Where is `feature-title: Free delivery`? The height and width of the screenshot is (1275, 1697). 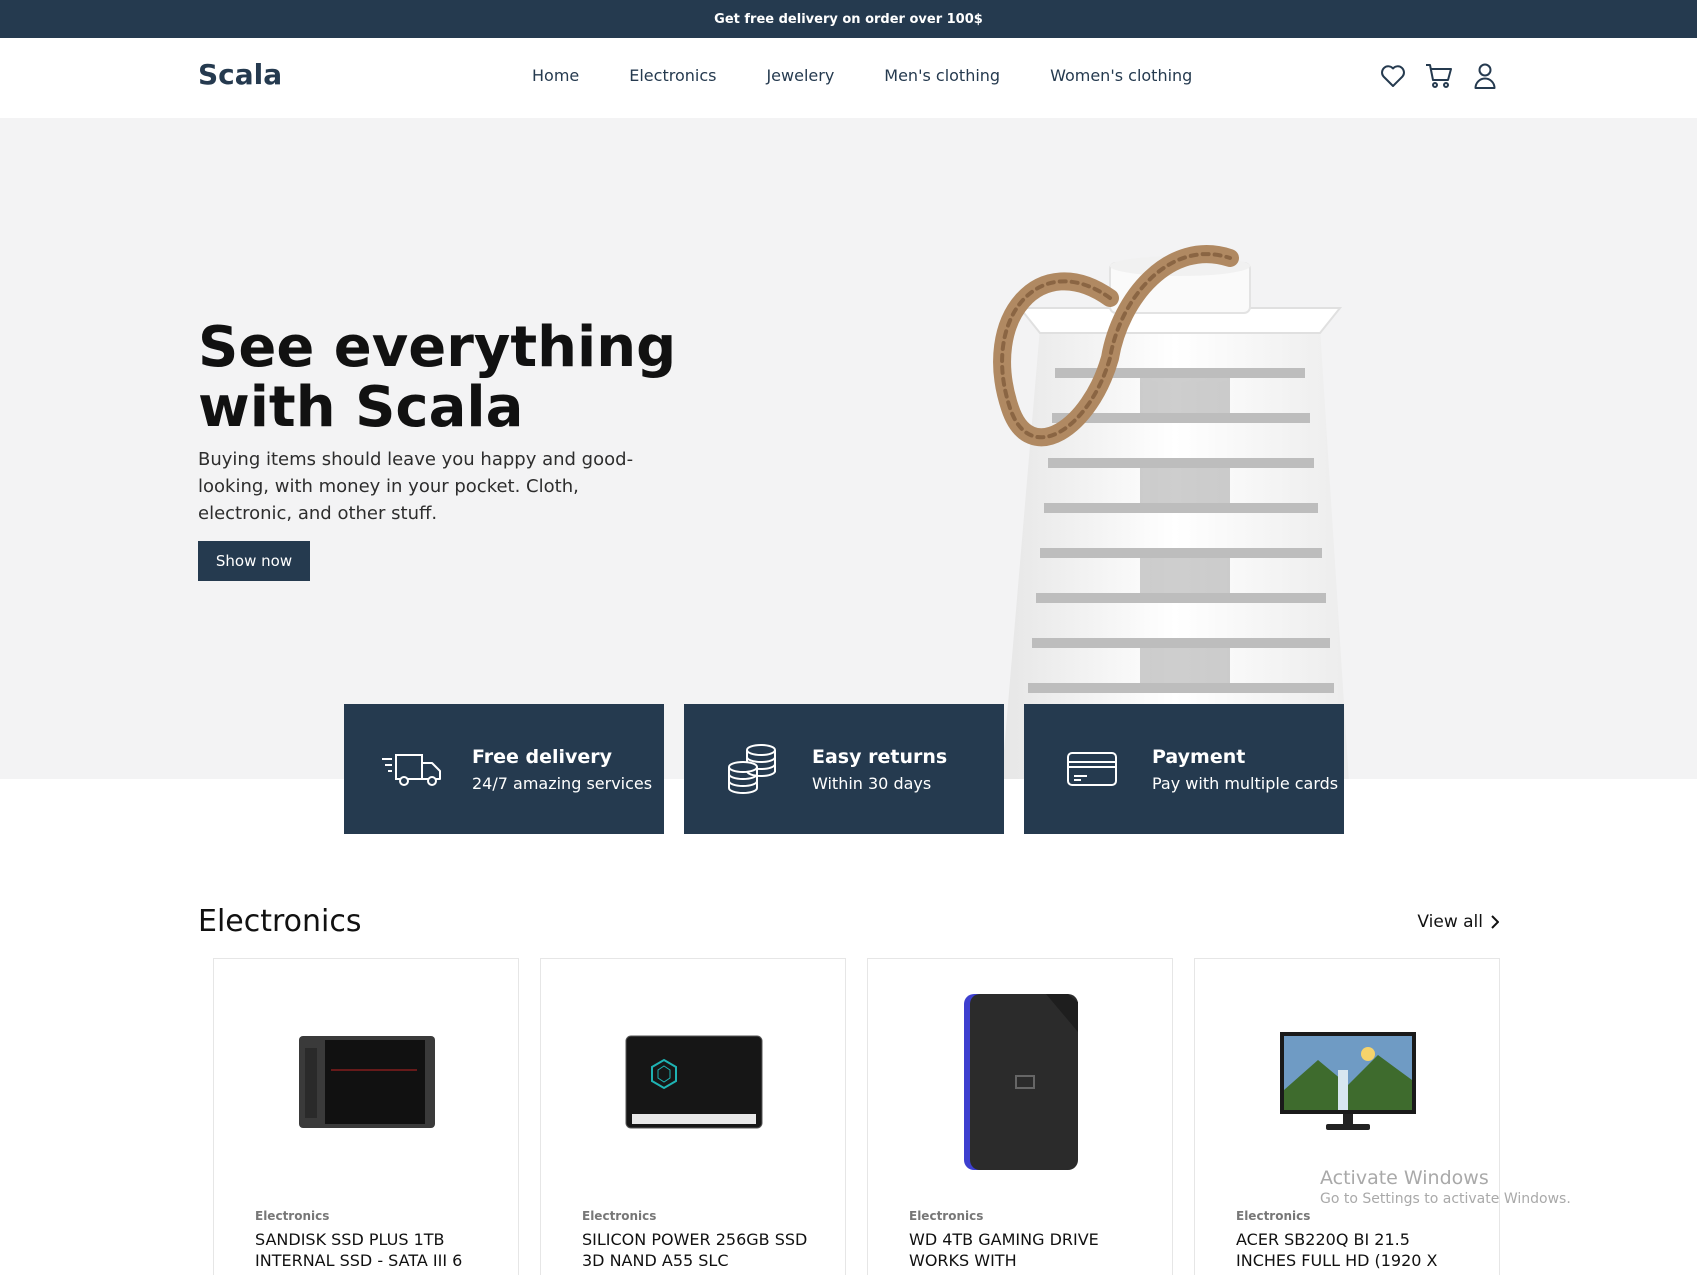 feature-title: Free delivery is located at coordinates (542, 756).